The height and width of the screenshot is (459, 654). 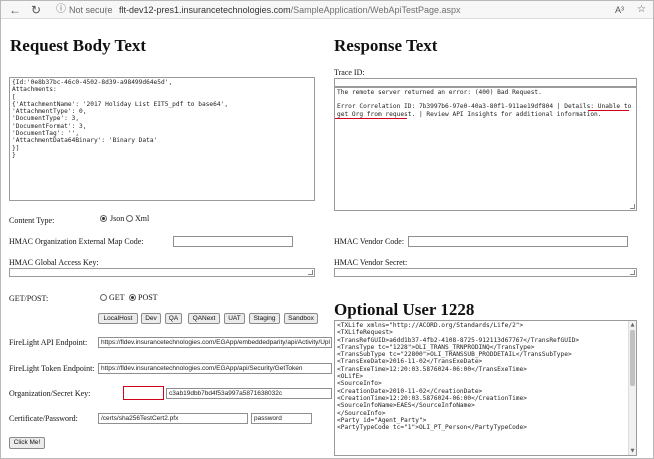 I want to click on xml-radio-label: Xml, so click(x=142, y=218).